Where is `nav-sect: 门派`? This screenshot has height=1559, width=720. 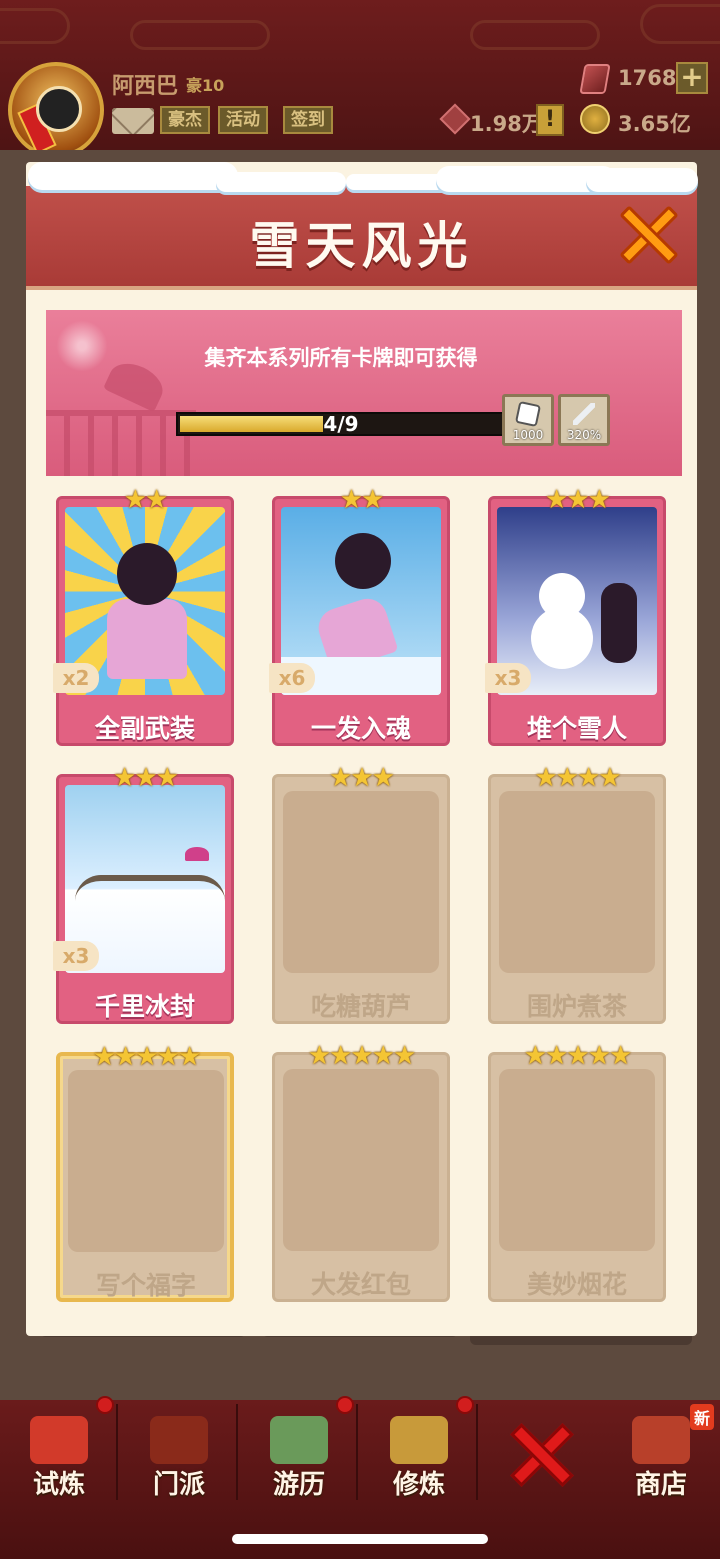
nav-sect: 门派 is located at coordinates (179, 1452).